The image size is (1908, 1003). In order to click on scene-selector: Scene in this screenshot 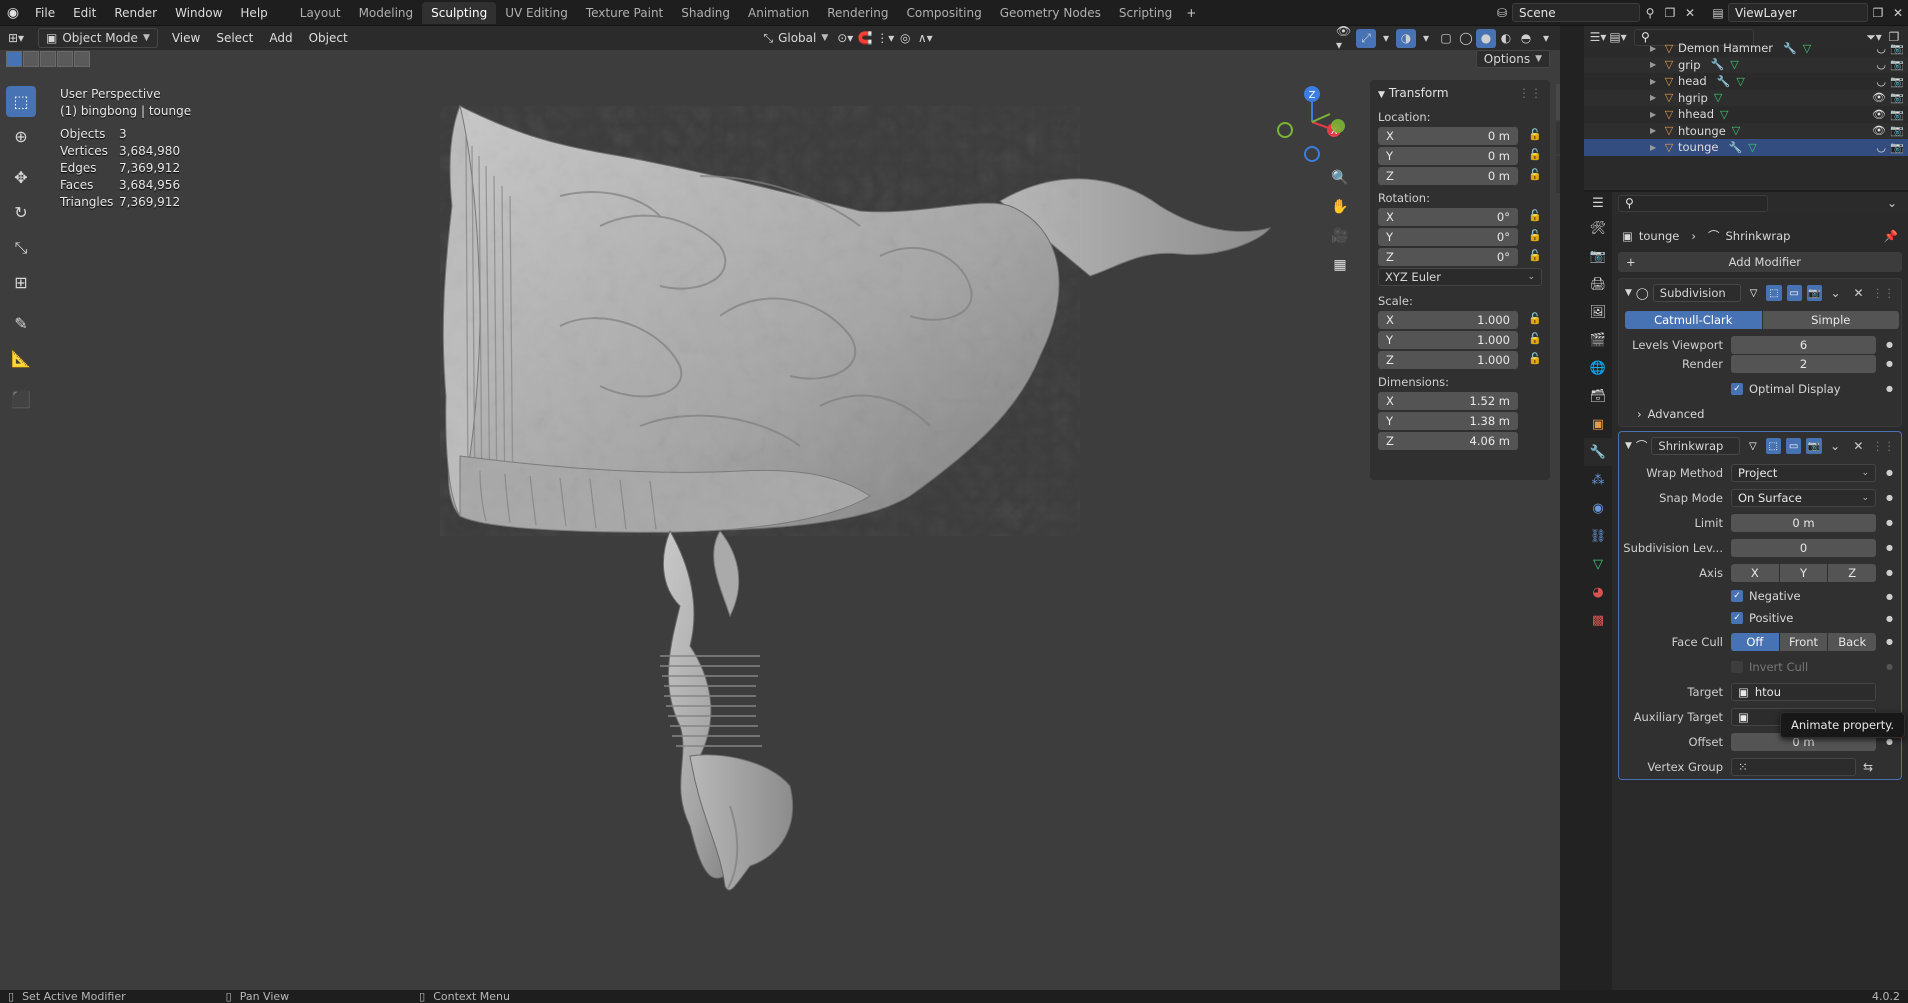, I will do `click(1576, 12)`.